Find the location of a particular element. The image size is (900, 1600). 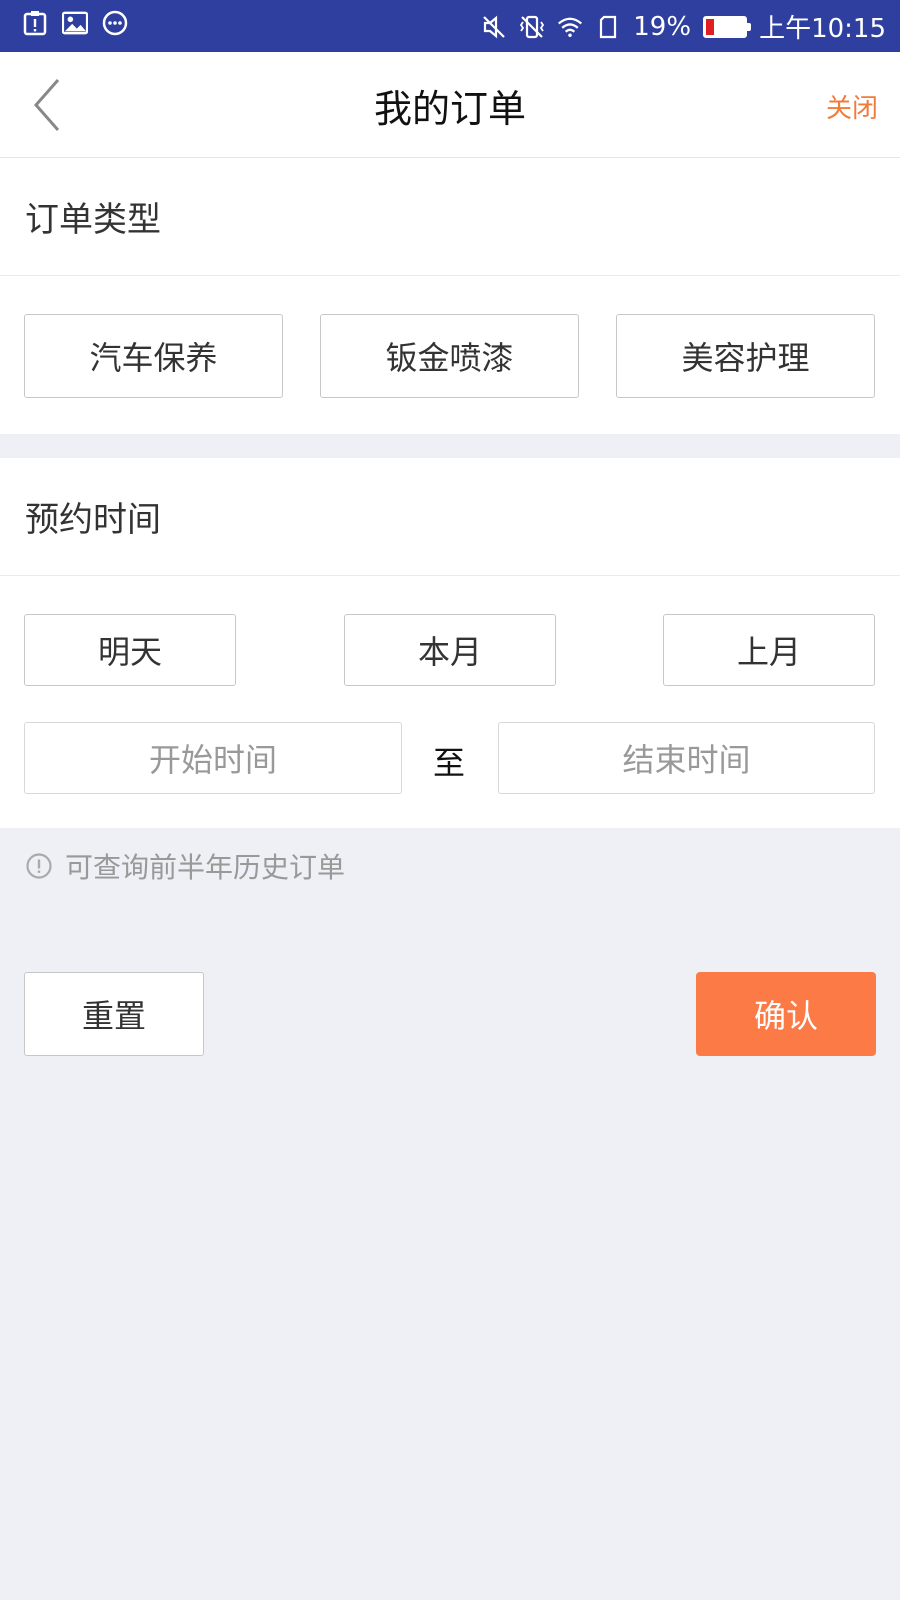

end-time-input: 结束时间 is located at coordinates (686, 758).